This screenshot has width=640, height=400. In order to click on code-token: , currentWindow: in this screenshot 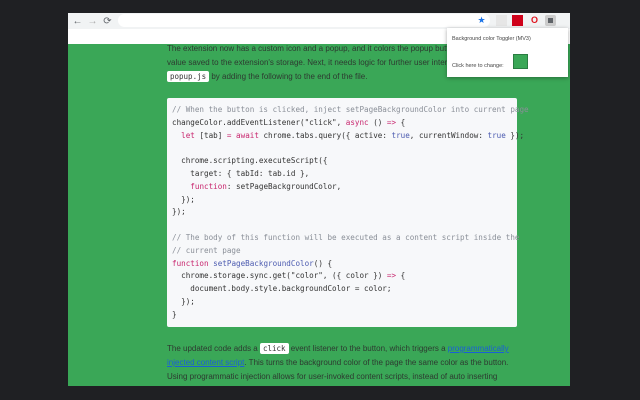, I will do `click(448, 135)`.